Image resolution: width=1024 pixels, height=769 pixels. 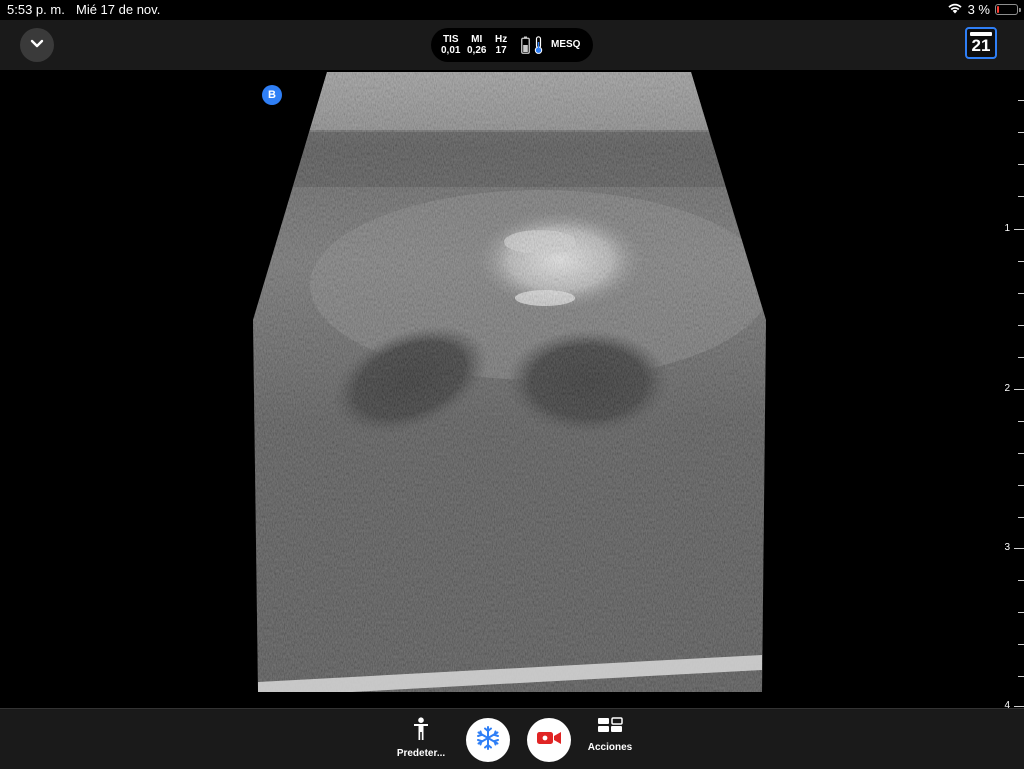 I want to click on depth-scale: 1 2 3 4, so click(x=1007, y=390).